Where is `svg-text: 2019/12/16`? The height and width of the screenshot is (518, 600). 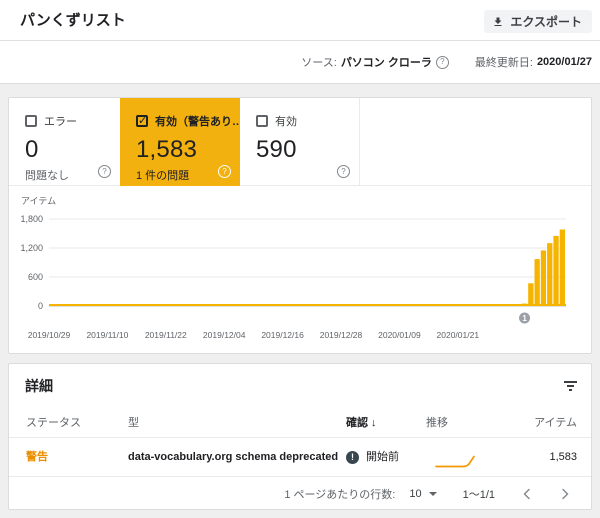
svg-text: 2019/12/16 is located at coordinates (282, 335).